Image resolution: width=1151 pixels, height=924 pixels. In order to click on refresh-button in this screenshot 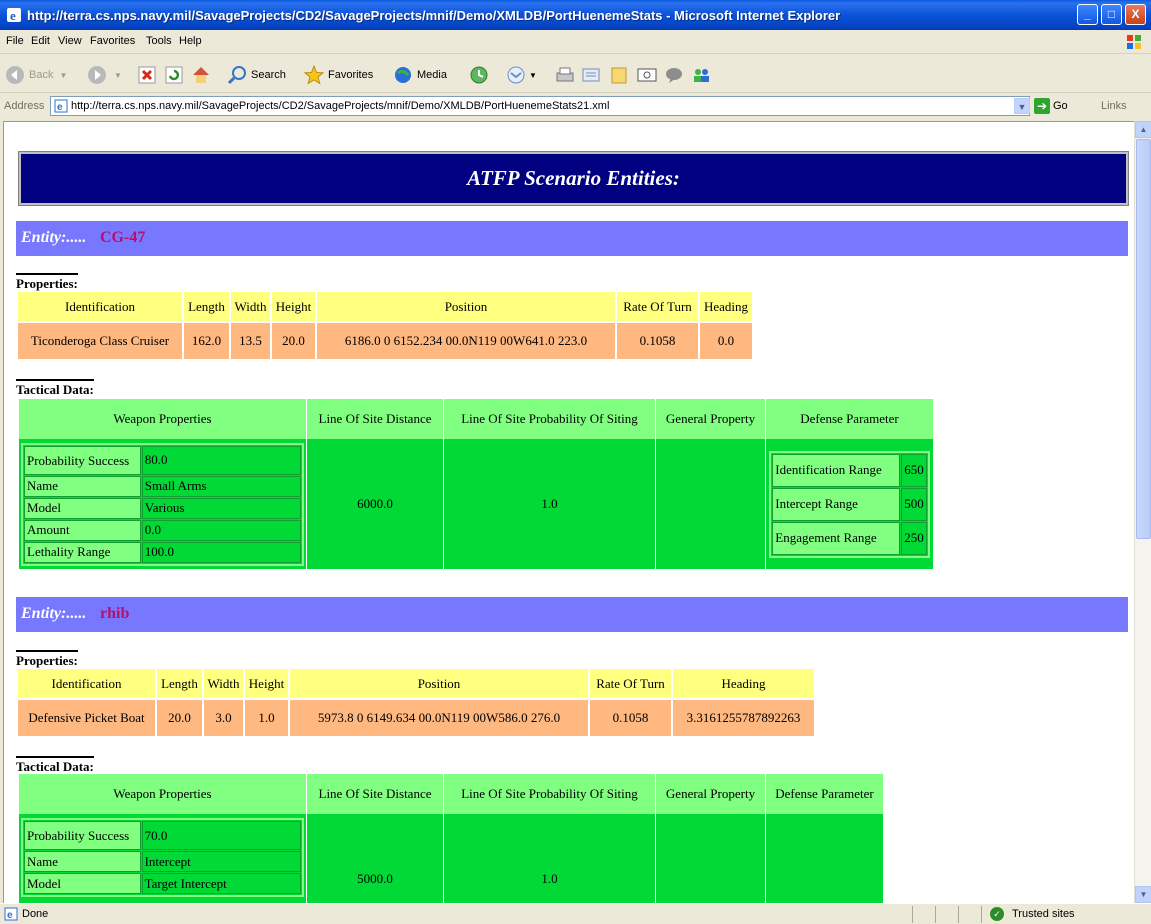, I will do `click(174, 75)`.